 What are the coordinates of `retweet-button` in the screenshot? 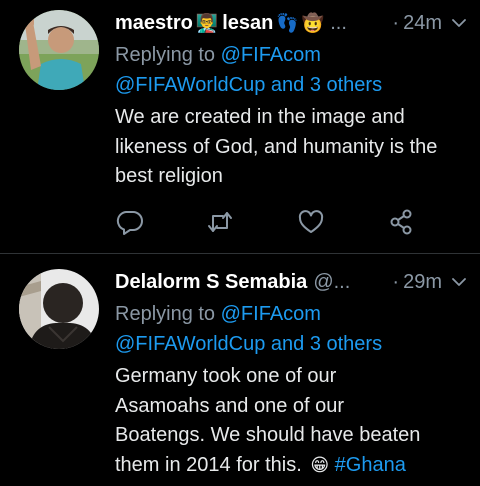 It's located at (220, 222).